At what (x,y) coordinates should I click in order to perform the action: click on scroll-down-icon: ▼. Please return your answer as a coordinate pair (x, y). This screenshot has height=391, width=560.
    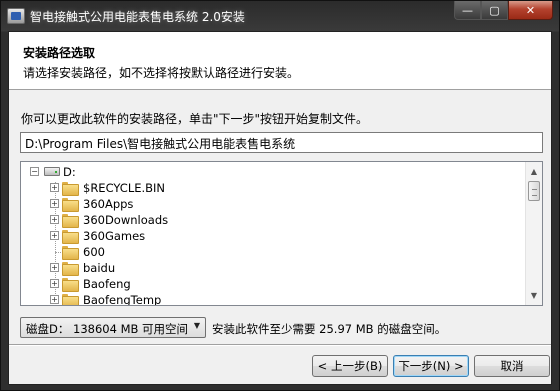
    Looking at the image, I should click on (534, 295).